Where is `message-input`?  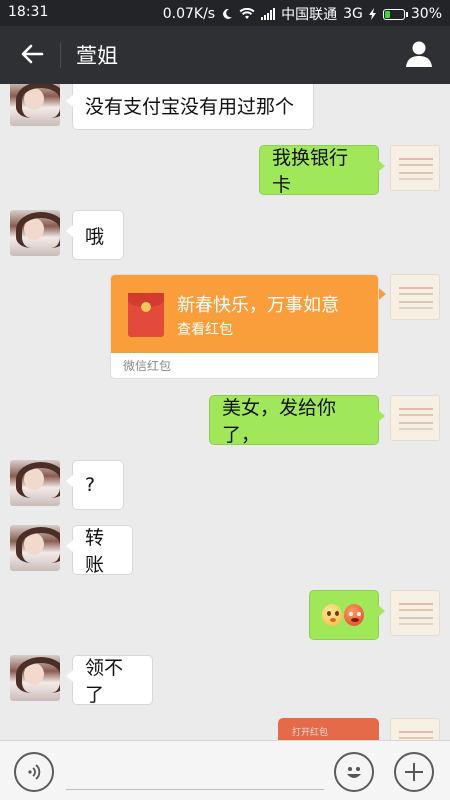
message-input is located at coordinates (195, 789).